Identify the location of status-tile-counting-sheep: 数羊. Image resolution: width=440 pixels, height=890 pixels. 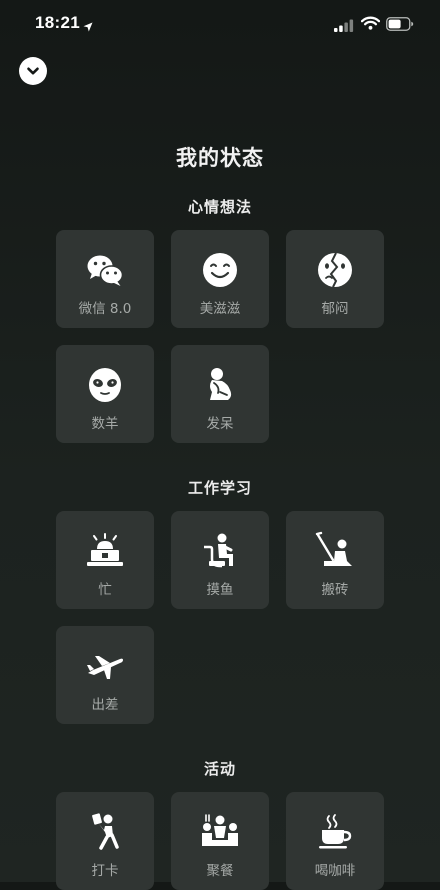
(105, 394).